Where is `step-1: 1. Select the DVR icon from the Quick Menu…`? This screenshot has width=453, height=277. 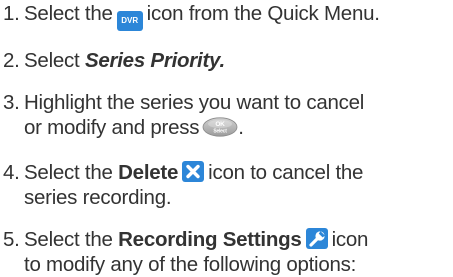
step-1: 1. Select the DVR icon from the Quick Menu… is located at coordinates (227, 16).